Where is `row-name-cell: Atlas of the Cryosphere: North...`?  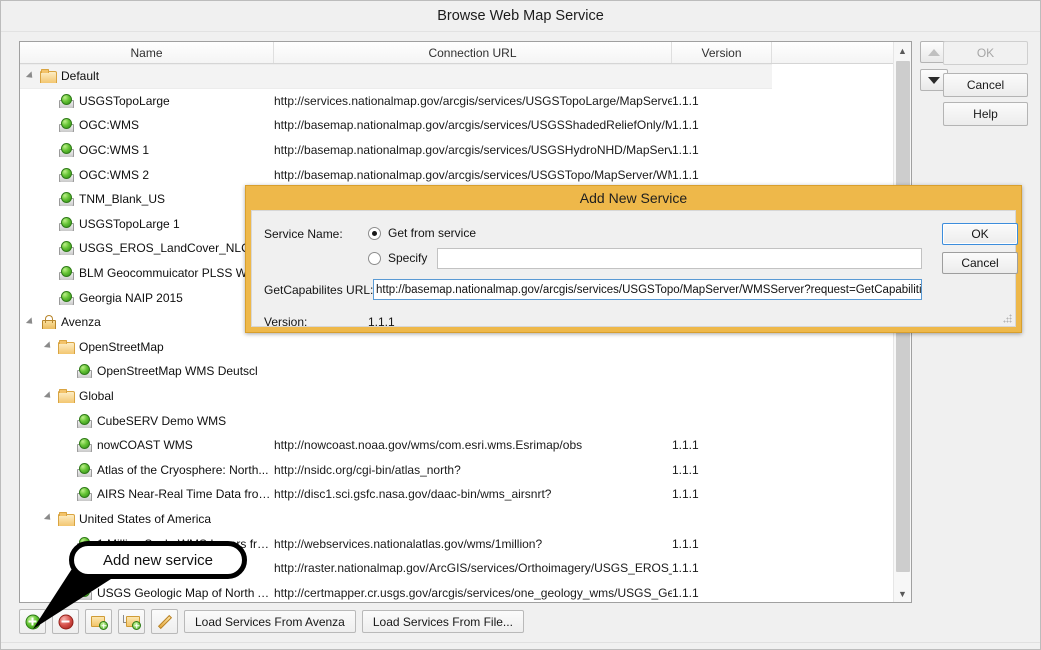
row-name-cell: Atlas of the Cryosphere: North... is located at coordinates (147, 469).